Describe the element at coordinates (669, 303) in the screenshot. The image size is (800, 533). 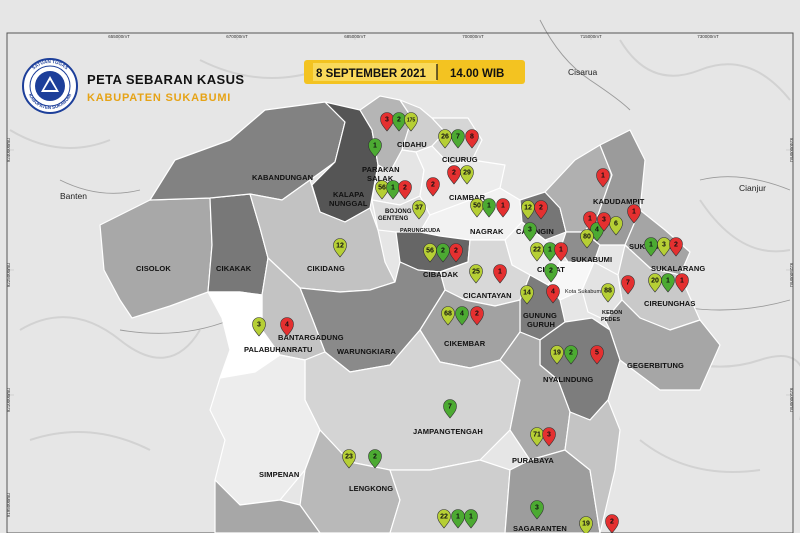
I see `district-label-cireunghas: CIREUNGHAS` at that location.